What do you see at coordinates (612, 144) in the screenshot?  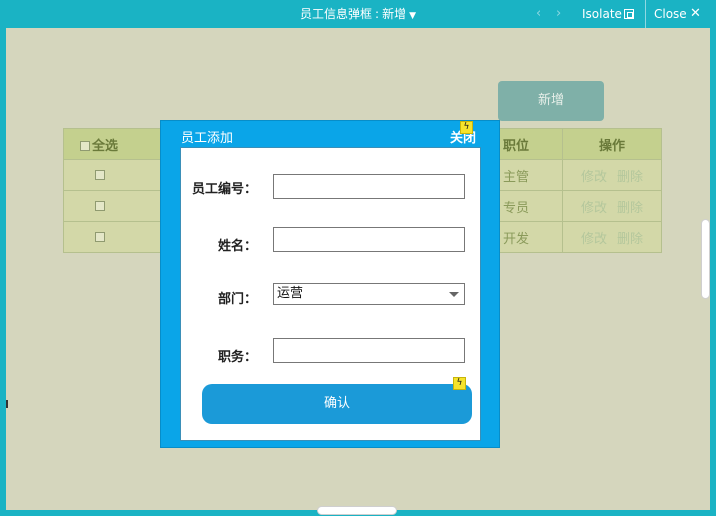 I see `actions-header: 操作` at bounding box center [612, 144].